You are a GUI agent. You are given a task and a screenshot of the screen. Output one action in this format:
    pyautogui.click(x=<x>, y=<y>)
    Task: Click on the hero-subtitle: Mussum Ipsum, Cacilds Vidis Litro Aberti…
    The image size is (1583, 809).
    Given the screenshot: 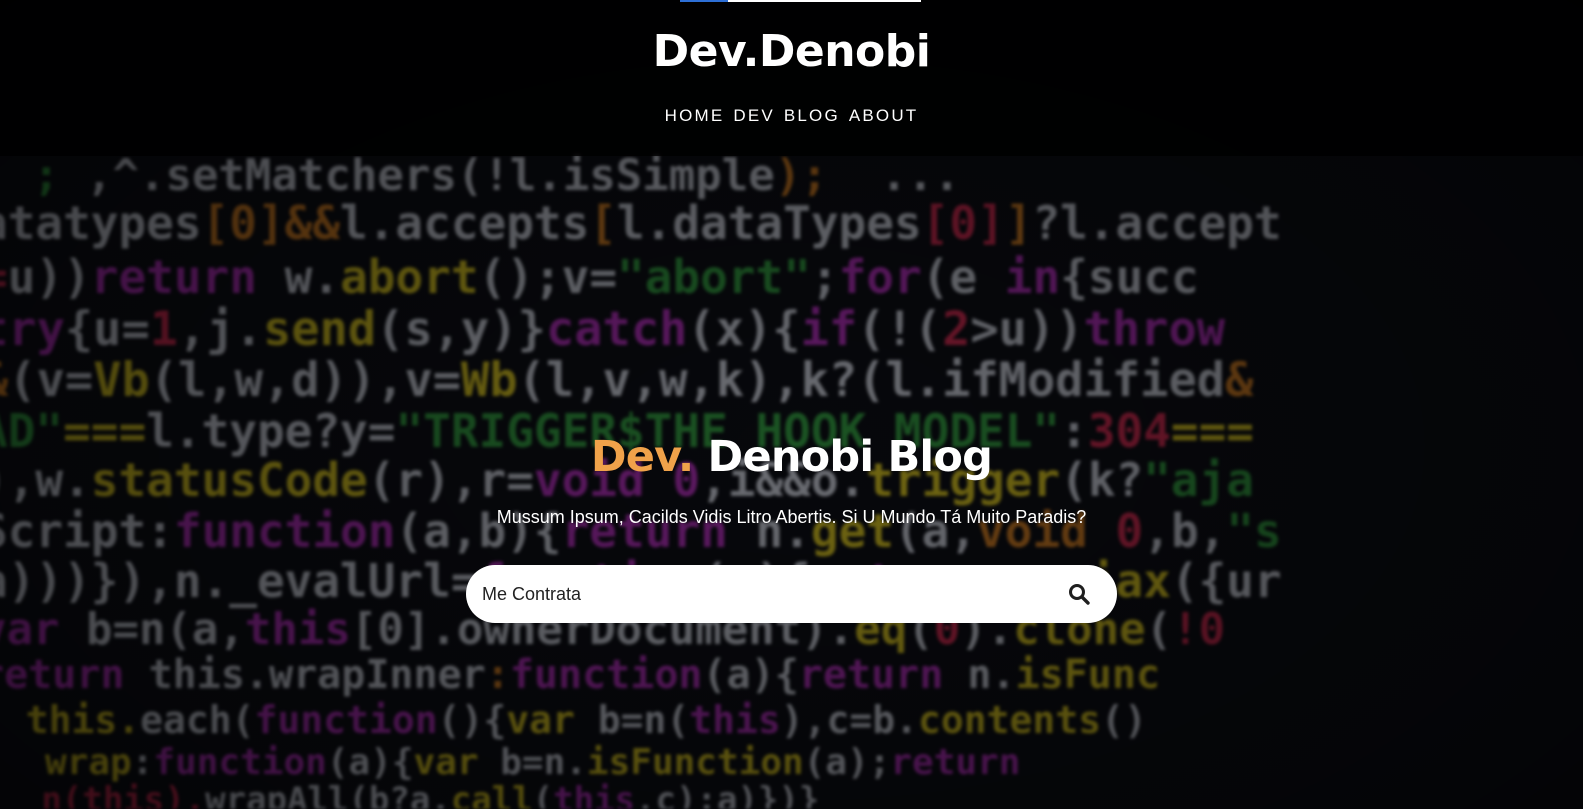 What is the action you would take?
    pyautogui.click(x=791, y=517)
    